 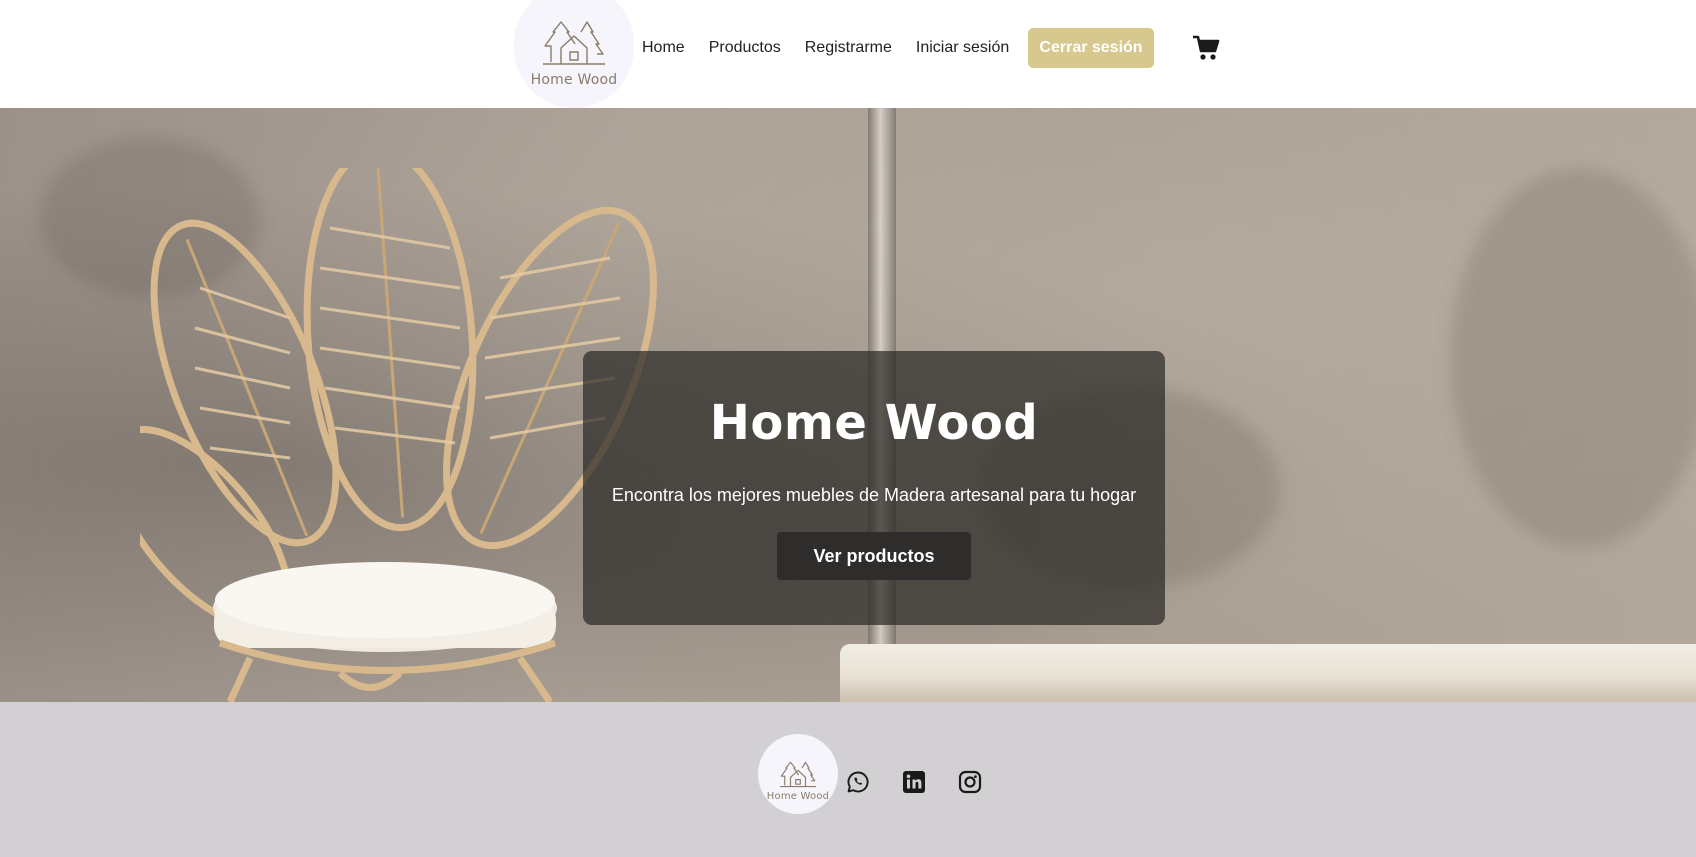 I want to click on linkedin-icon, so click(x=914, y=782).